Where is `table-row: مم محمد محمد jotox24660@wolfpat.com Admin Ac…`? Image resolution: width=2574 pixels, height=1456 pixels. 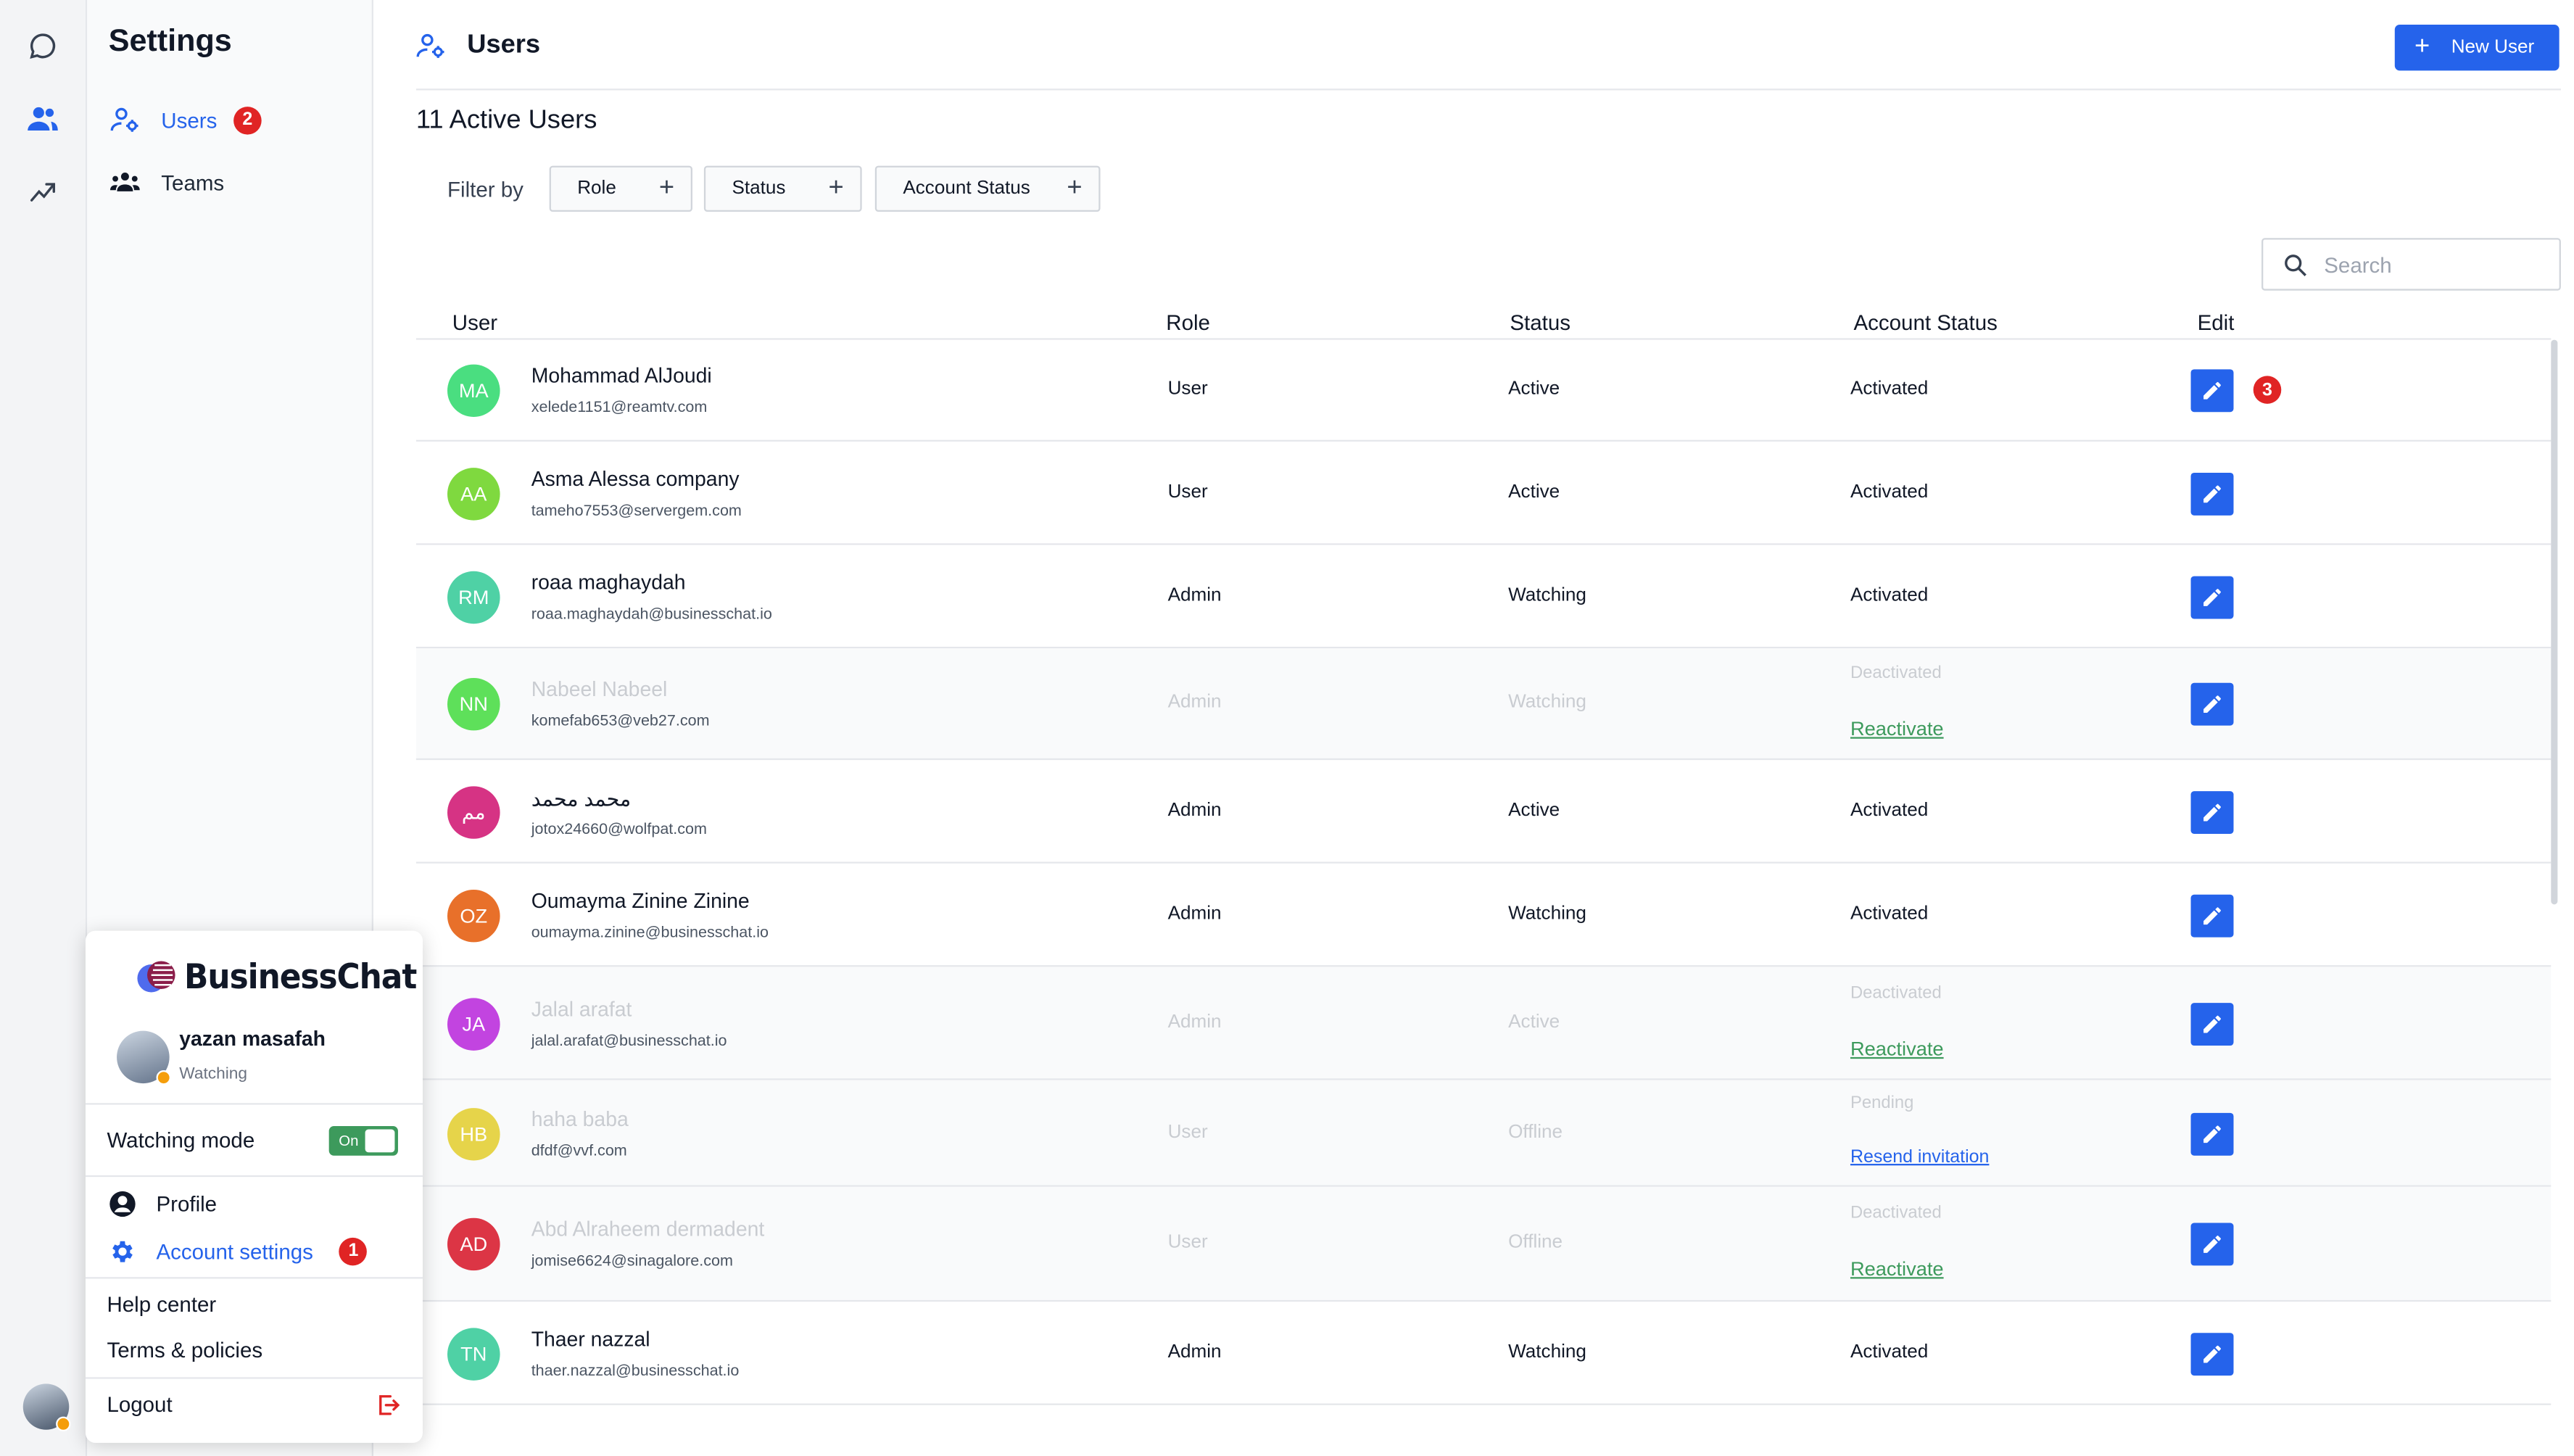 table-row: مم محمد محمد jotox24660@wolfpat.com Admin Ac… is located at coordinates (1483, 812).